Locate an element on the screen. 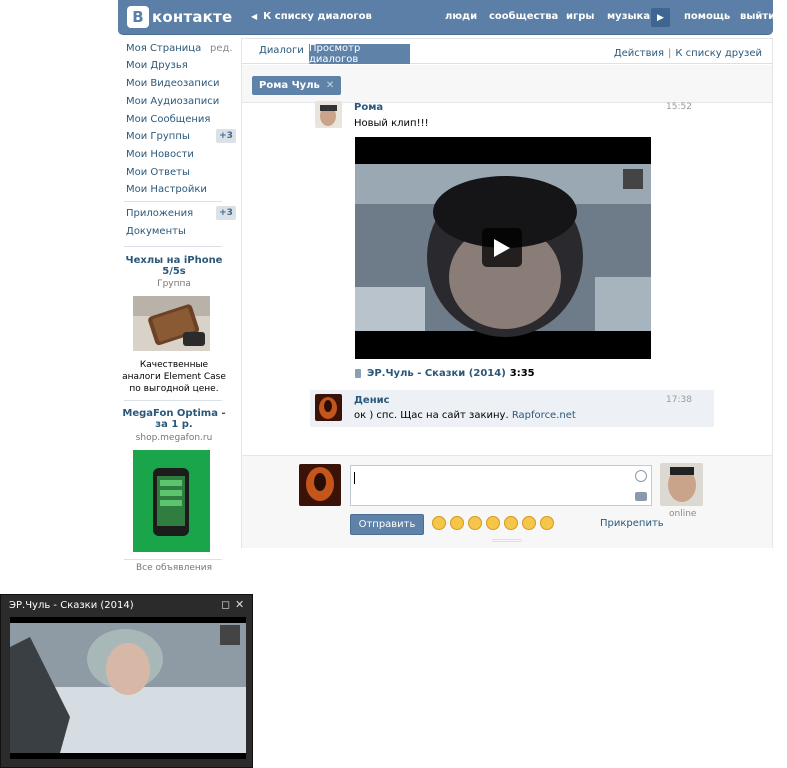  recipient-chip: Рома Чуль ✕ is located at coordinates (297, 85).